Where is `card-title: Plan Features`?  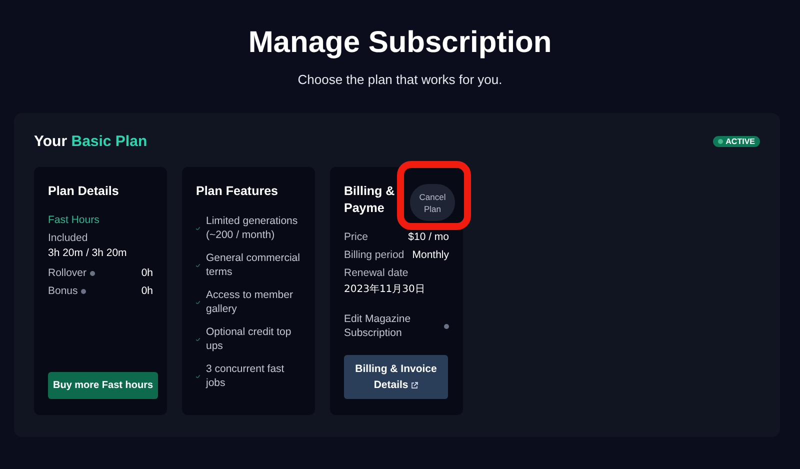 card-title: Plan Features is located at coordinates (237, 191).